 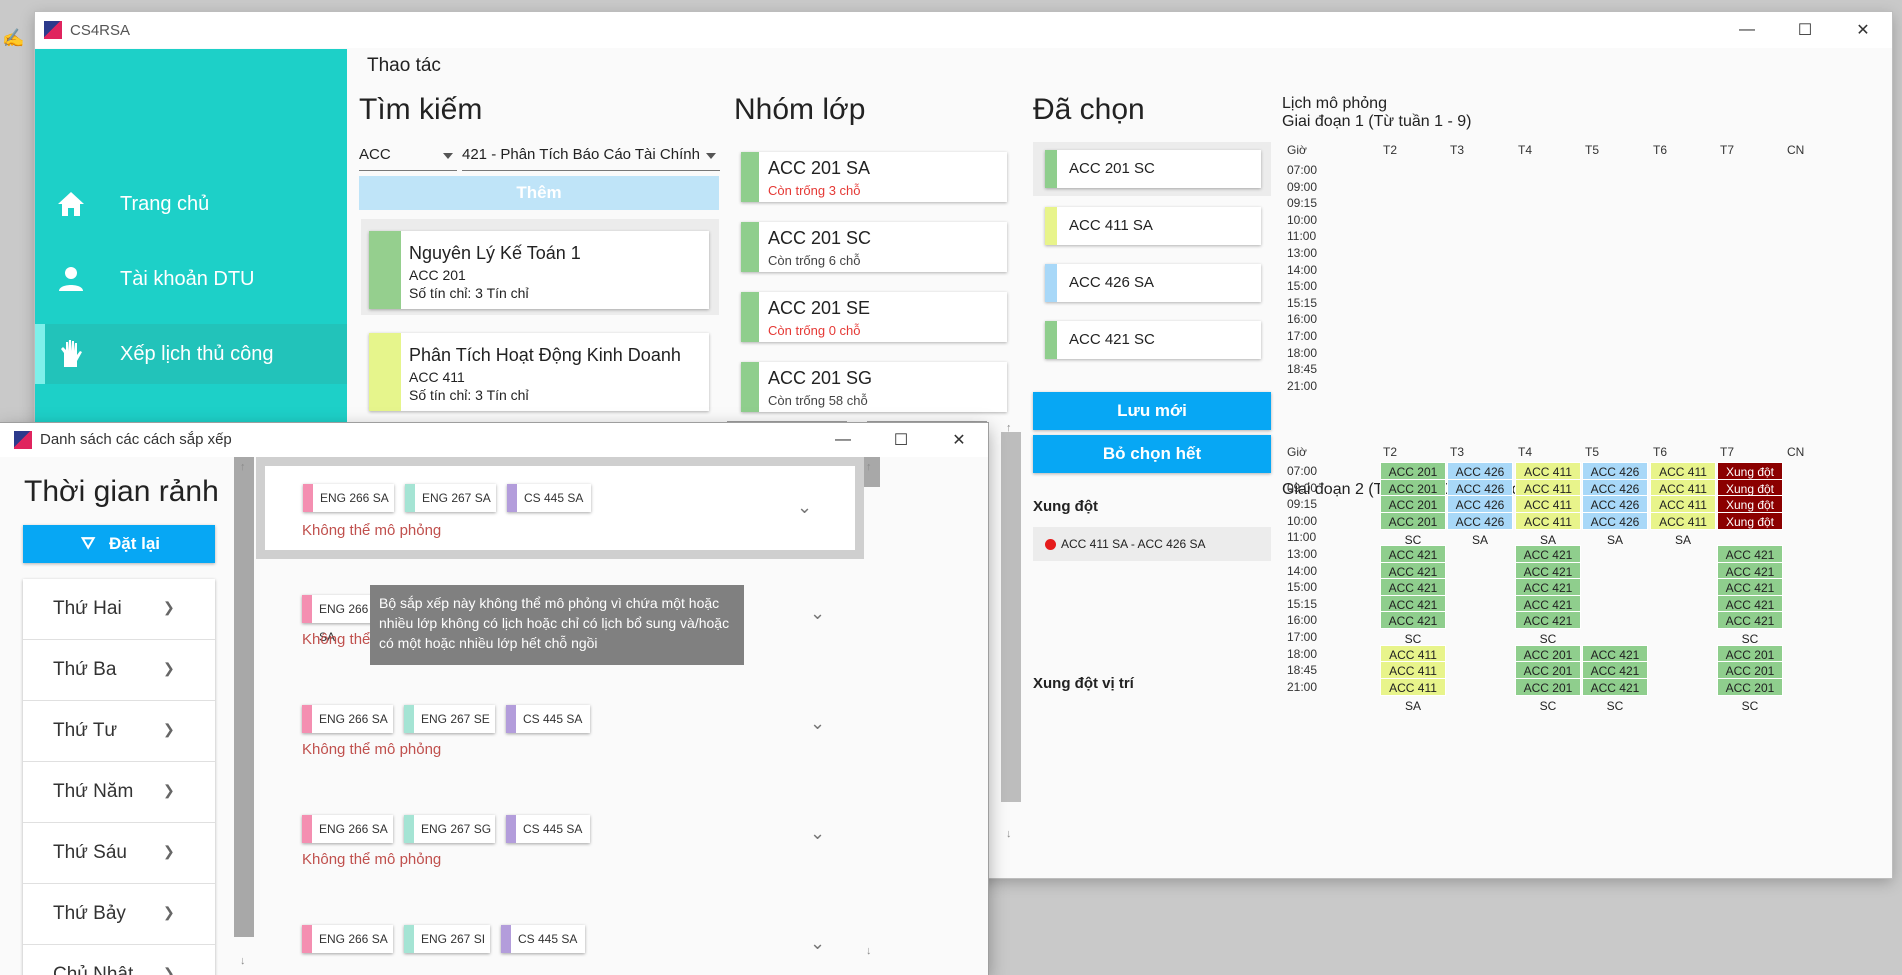 What do you see at coordinates (1152, 544) in the screenshot?
I see `conflict-item: ACC 411 SA - ACC 426 SA` at bounding box center [1152, 544].